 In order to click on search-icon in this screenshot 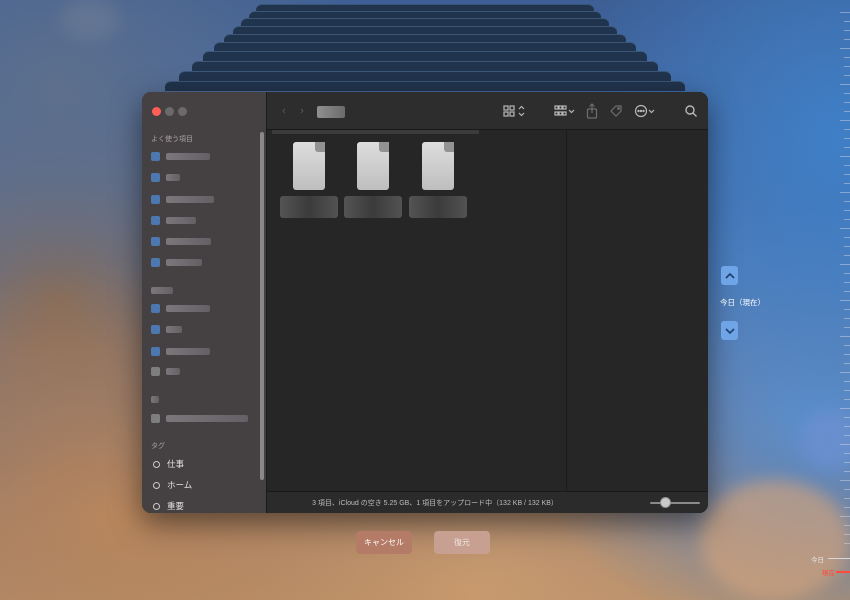, I will do `click(691, 111)`.